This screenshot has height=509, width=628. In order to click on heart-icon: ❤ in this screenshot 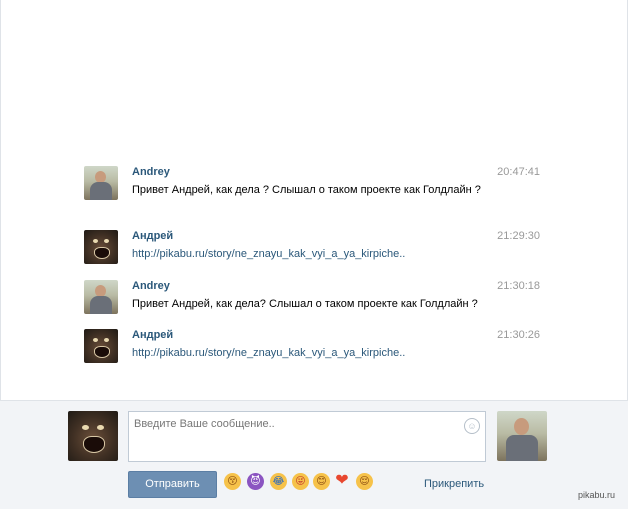, I will do `click(342, 481)`.